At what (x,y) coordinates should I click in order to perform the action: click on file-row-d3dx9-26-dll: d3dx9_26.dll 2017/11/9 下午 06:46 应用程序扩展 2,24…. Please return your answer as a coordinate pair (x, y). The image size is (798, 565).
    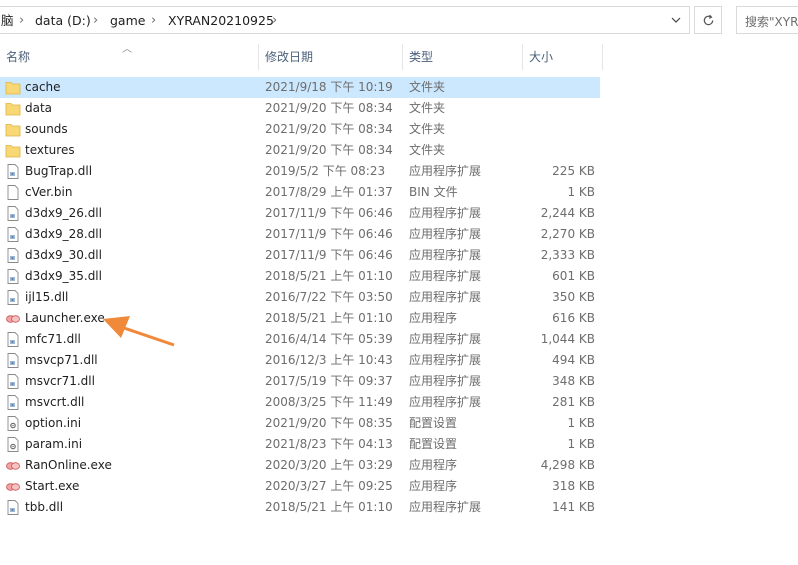
    Looking at the image, I should click on (300, 213).